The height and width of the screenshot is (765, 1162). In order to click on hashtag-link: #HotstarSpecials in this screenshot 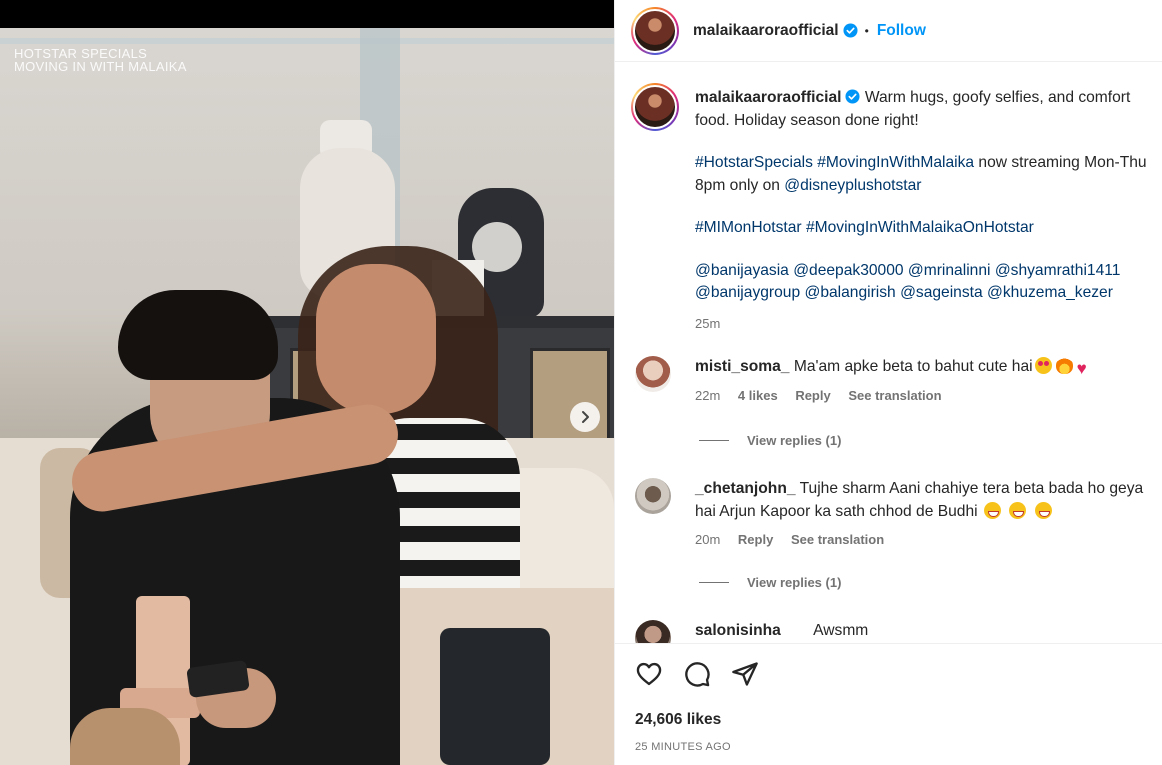, I will do `click(754, 162)`.